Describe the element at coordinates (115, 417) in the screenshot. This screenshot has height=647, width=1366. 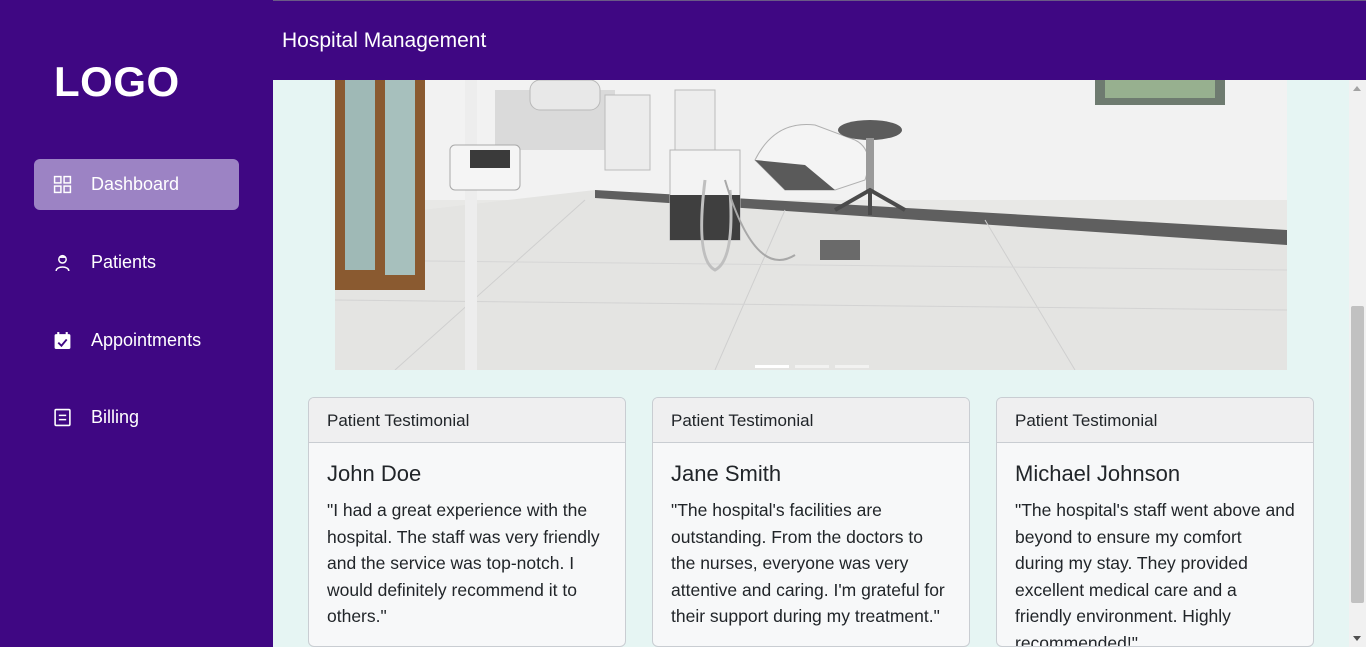
I see `sidebar-item-label: Billing` at that location.